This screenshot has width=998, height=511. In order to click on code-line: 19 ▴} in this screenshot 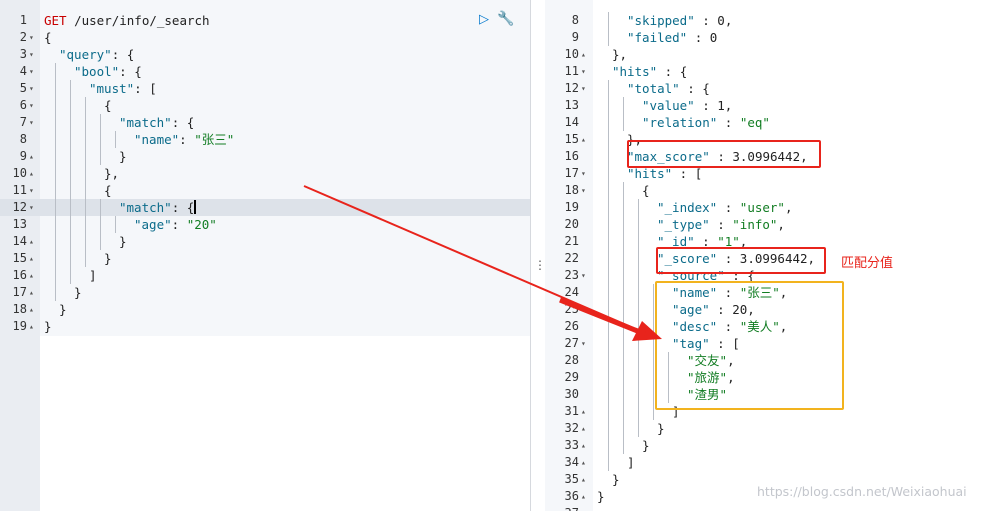, I will do `click(265, 326)`.